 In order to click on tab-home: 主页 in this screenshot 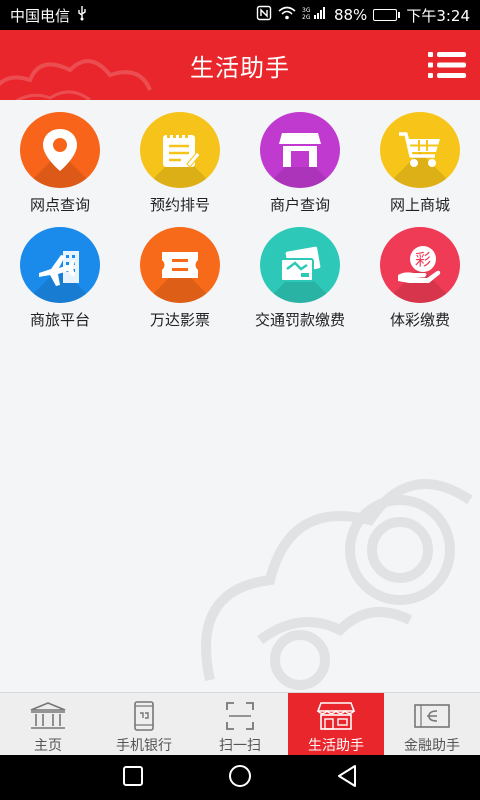, I will do `click(48, 724)`.